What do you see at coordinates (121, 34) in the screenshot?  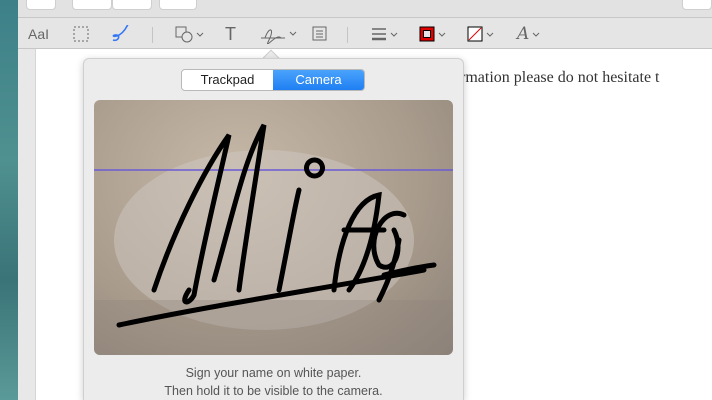 I see `sketch-icon` at bounding box center [121, 34].